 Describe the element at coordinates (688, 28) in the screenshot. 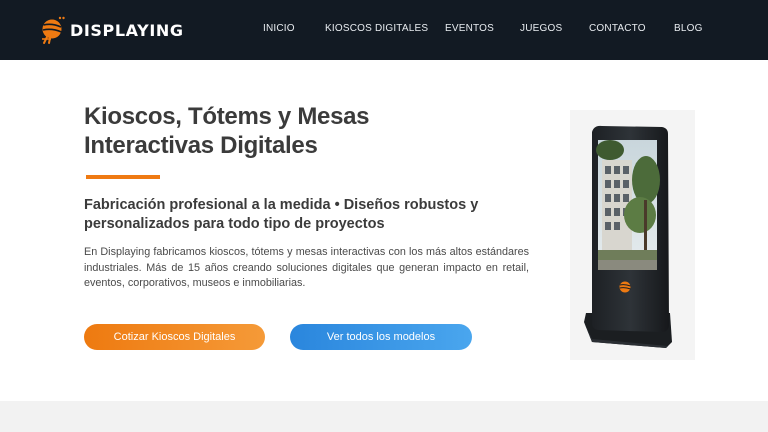

I see `nav-item-blog: BLOG` at that location.